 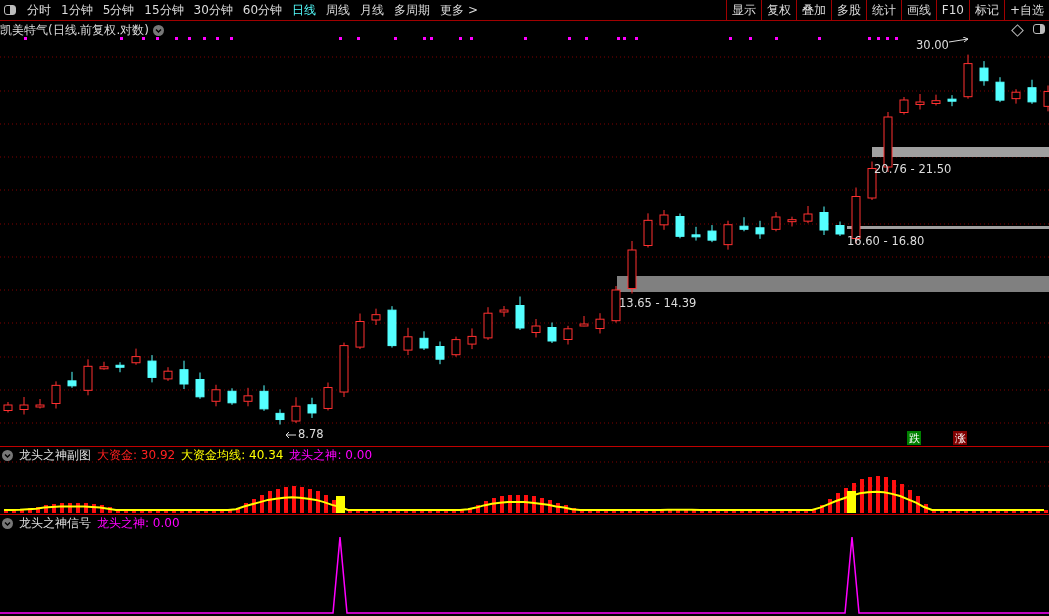 I want to click on period-tab: 日线, so click(x=304, y=10).